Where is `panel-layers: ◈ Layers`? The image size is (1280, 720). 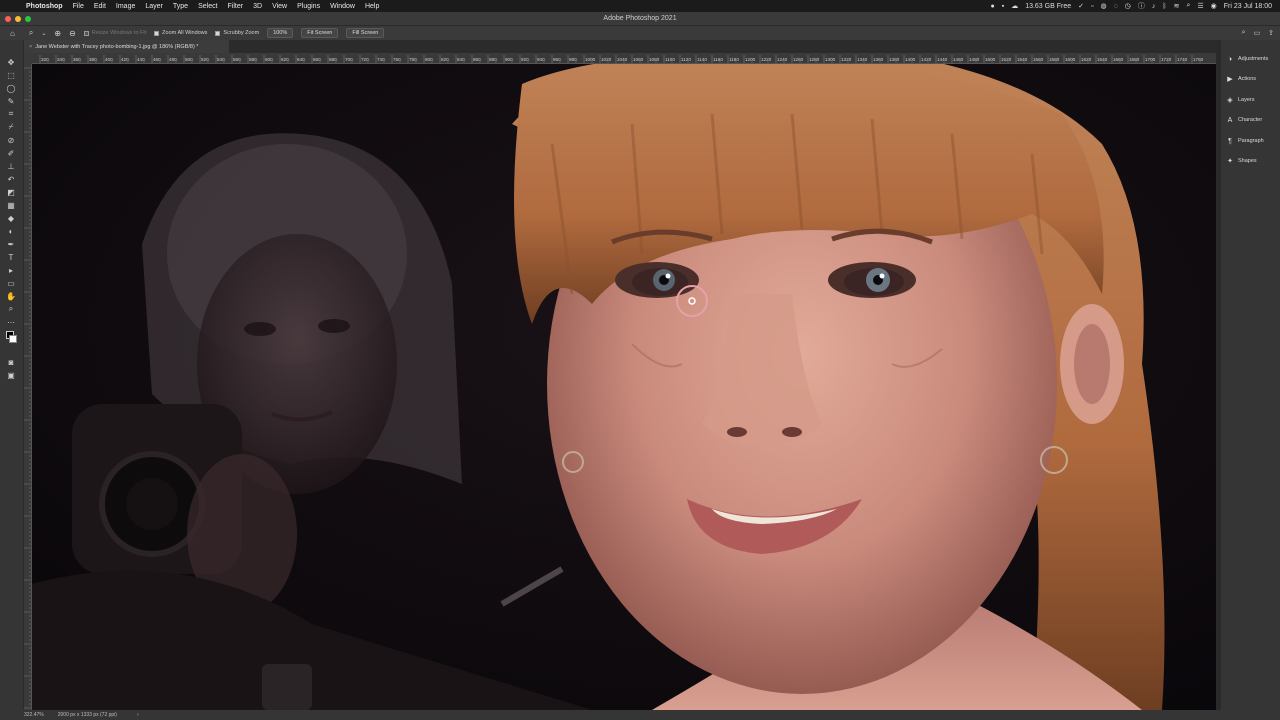 panel-layers: ◈ Layers is located at coordinates (1252, 100).